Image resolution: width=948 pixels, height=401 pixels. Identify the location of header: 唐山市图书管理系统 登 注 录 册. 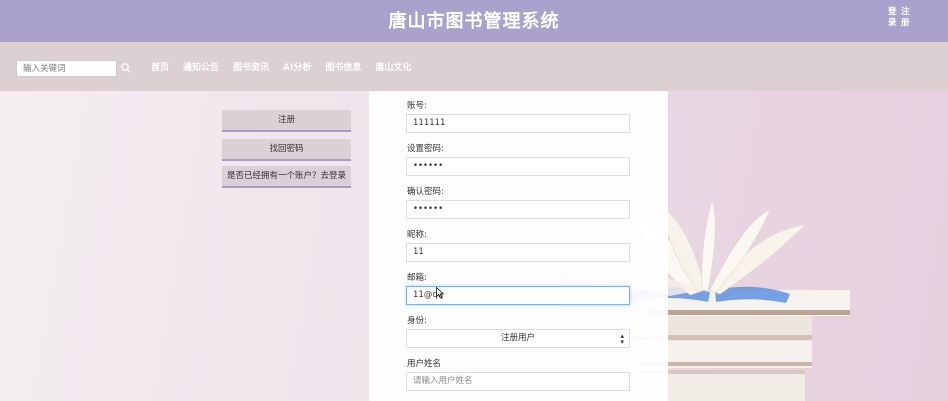
(474, 21).